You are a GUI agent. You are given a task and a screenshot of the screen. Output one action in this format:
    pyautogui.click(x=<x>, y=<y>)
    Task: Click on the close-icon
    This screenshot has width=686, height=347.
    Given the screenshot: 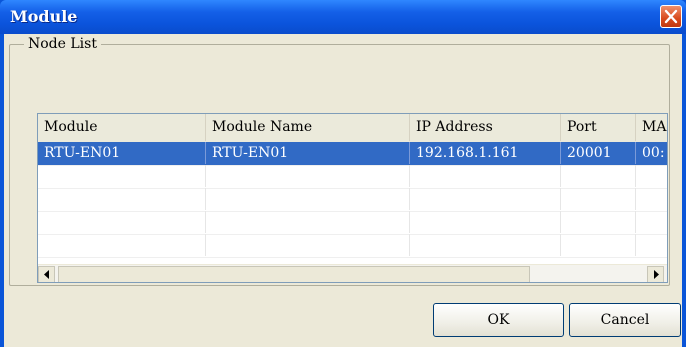 What is the action you would take?
    pyautogui.click(x=671, y=16)
    